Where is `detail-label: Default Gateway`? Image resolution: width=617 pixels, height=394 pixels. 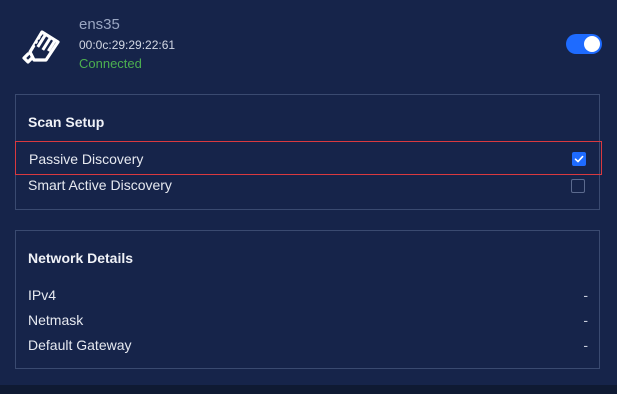
detail-label: Default Gateway is located at coordinates (80, 345).